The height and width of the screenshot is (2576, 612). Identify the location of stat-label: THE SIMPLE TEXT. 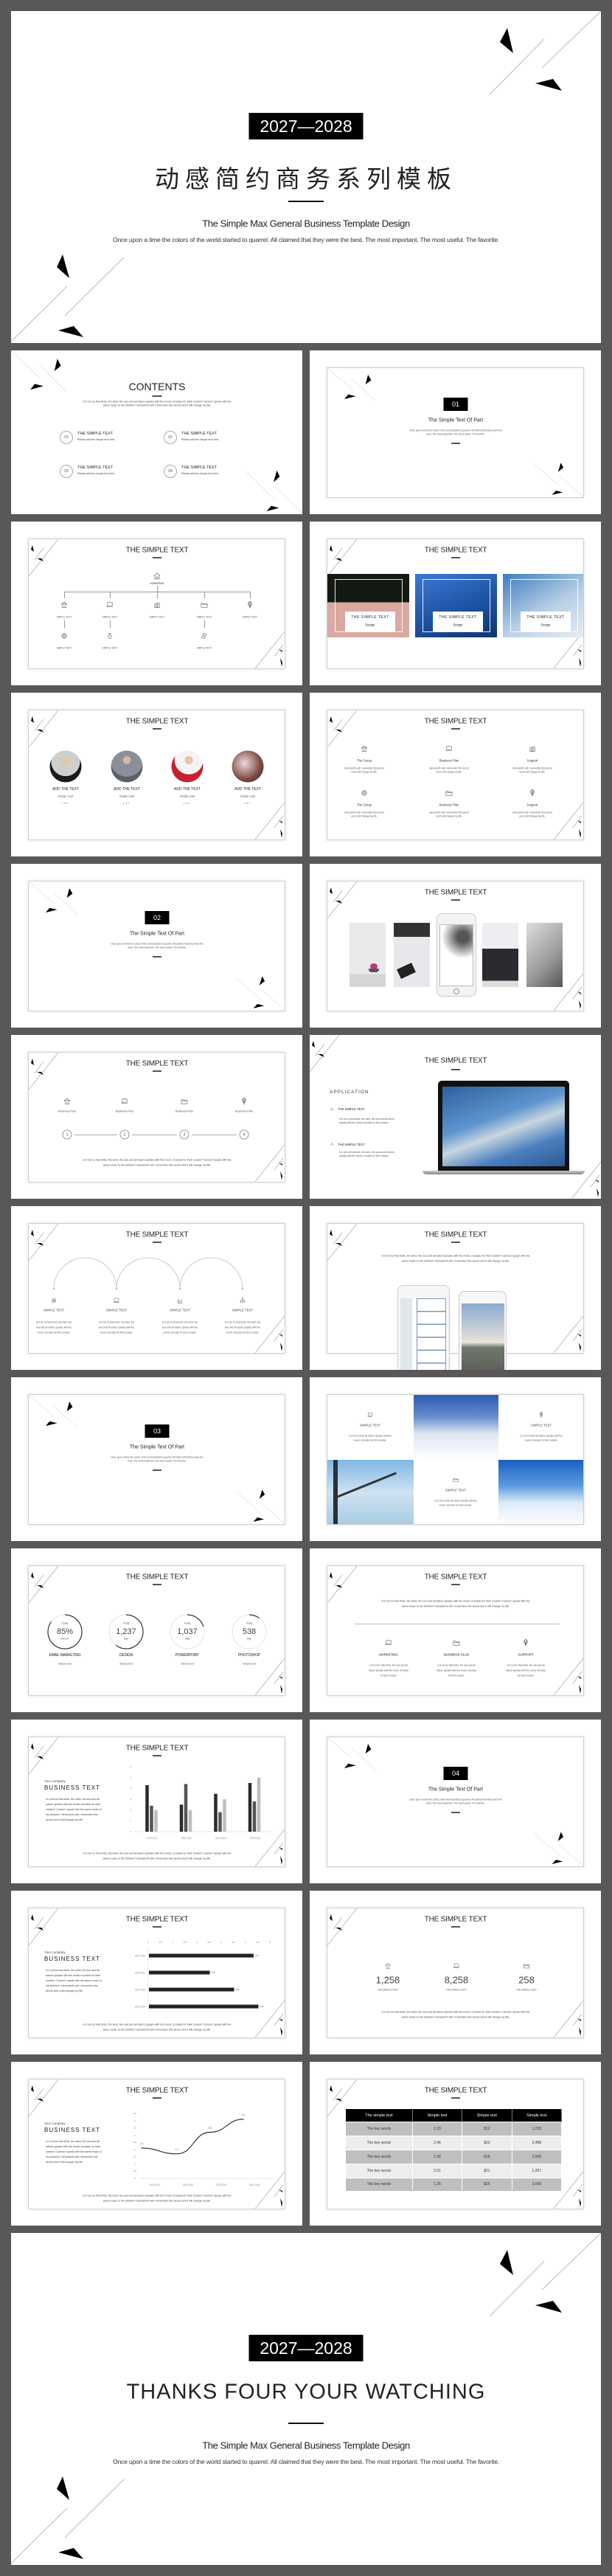
(388, 1990).